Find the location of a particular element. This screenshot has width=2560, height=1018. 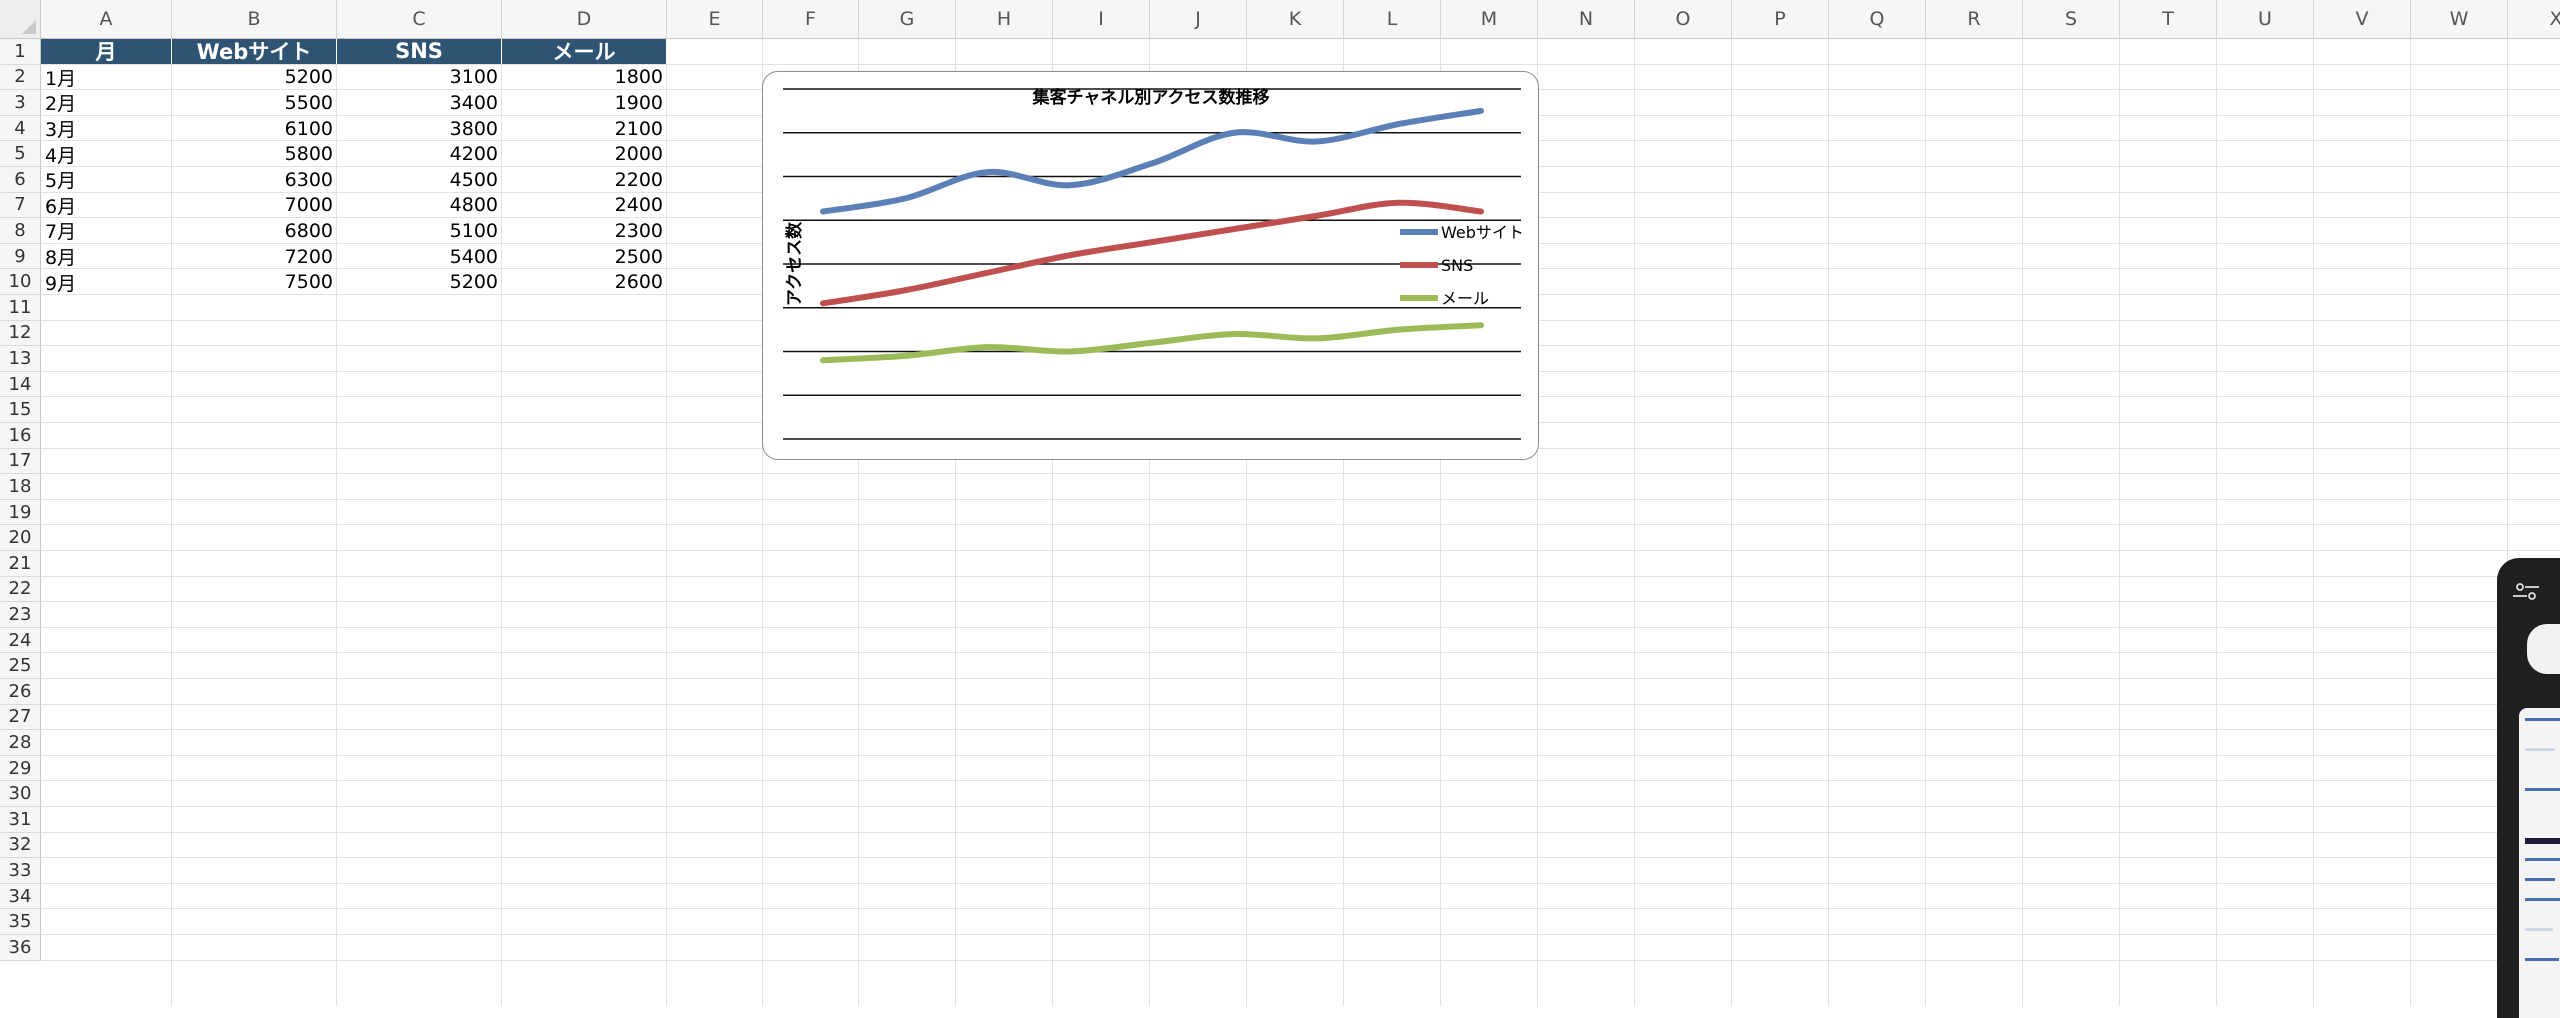

month-cell: 6月 is located at coordinates (106, 206).